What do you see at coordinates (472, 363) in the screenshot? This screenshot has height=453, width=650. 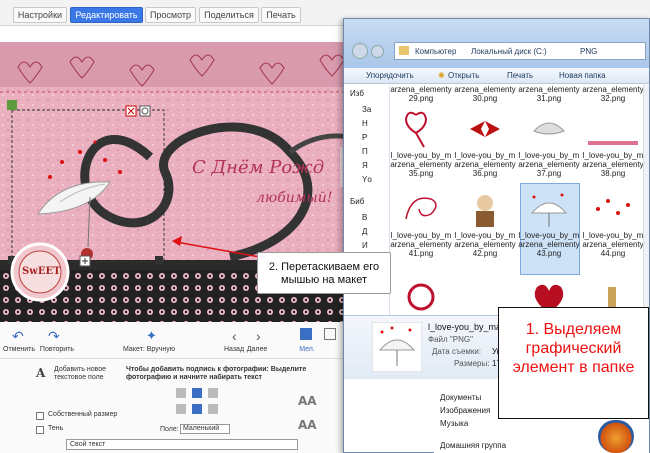 I see `details-size-label: Размеры:` at bounding box center [472, 363].